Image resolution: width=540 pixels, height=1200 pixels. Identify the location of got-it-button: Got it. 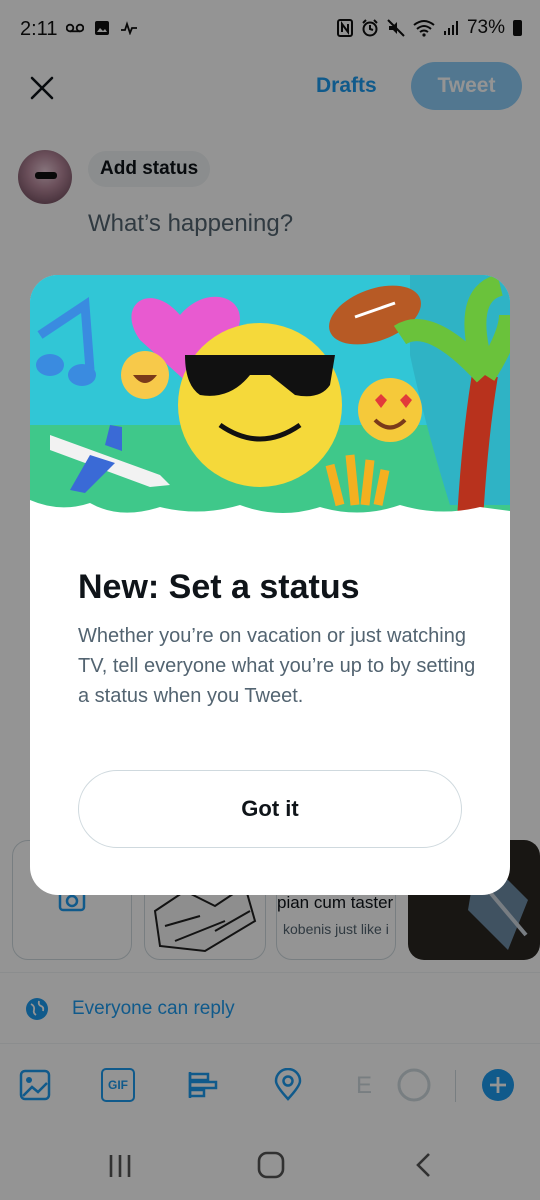
(270, 809).